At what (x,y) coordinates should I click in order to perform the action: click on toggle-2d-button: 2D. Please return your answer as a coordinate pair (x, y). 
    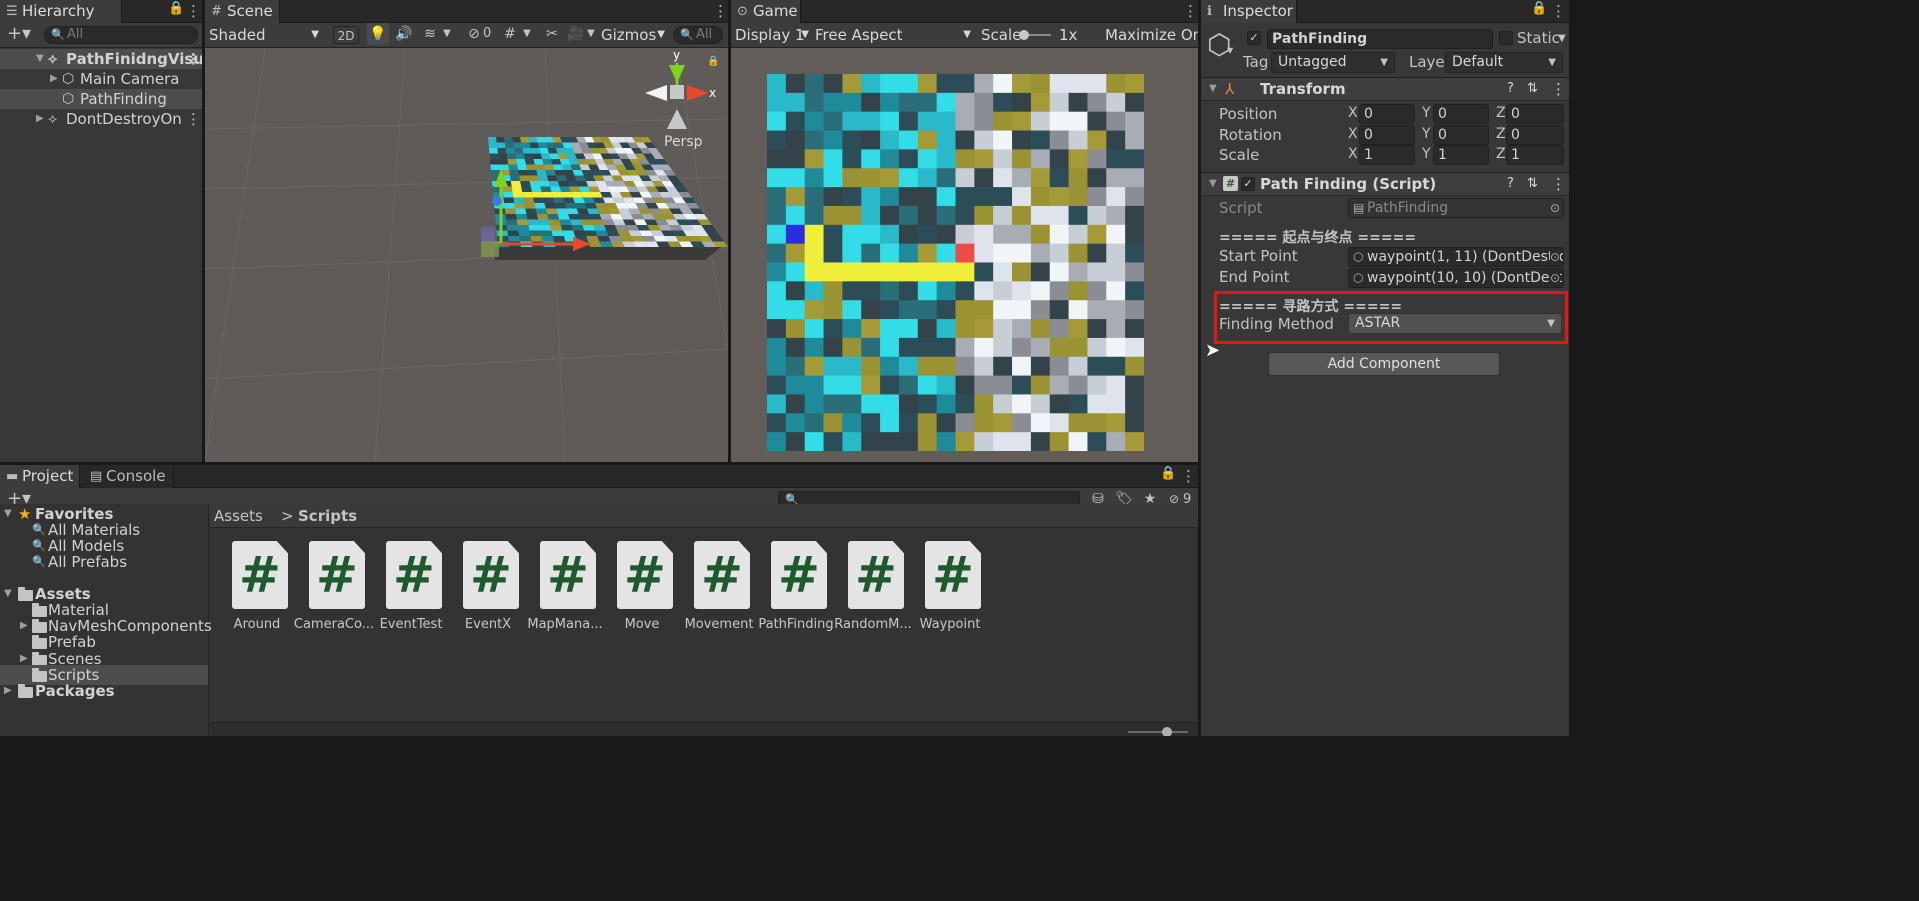
    Looking at the image, I should click on (346, 35).